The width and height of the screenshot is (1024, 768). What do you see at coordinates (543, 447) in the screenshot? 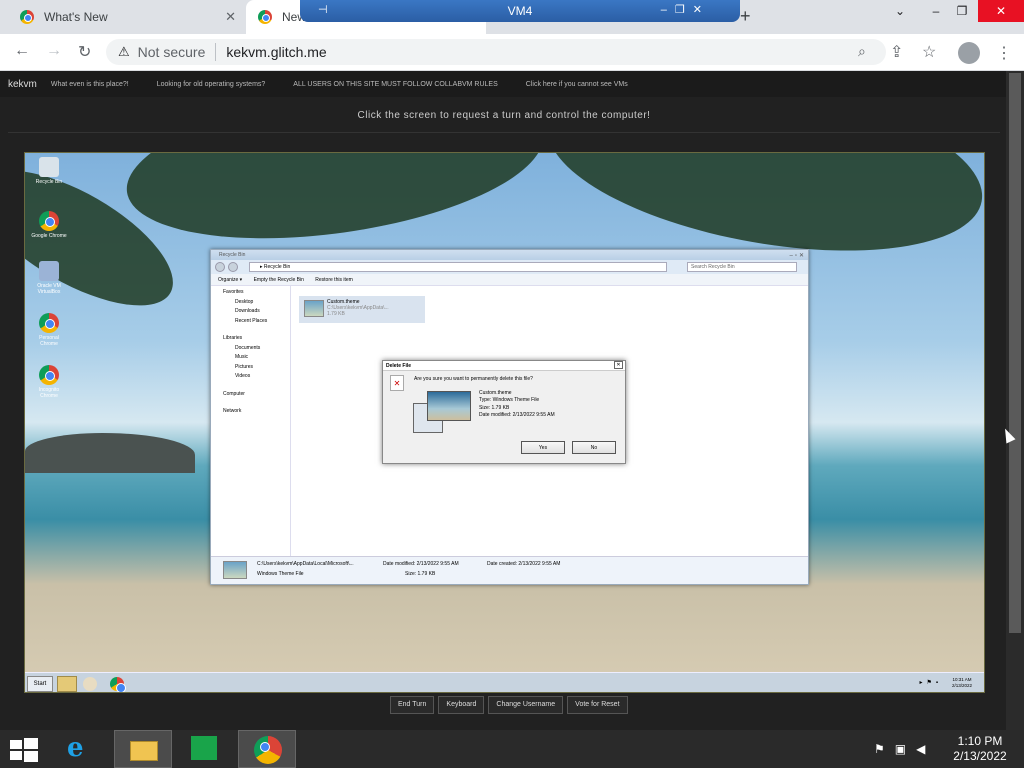
I see `yes-button: Yes` at bounding box center [543, 447].